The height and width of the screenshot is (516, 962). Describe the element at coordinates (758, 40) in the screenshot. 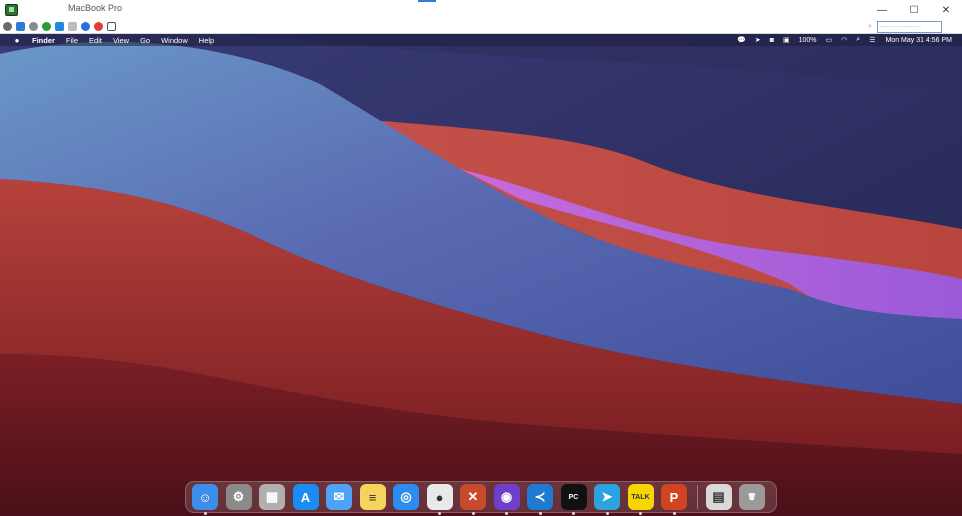

I see `telegram-icon: ➤` at that location.